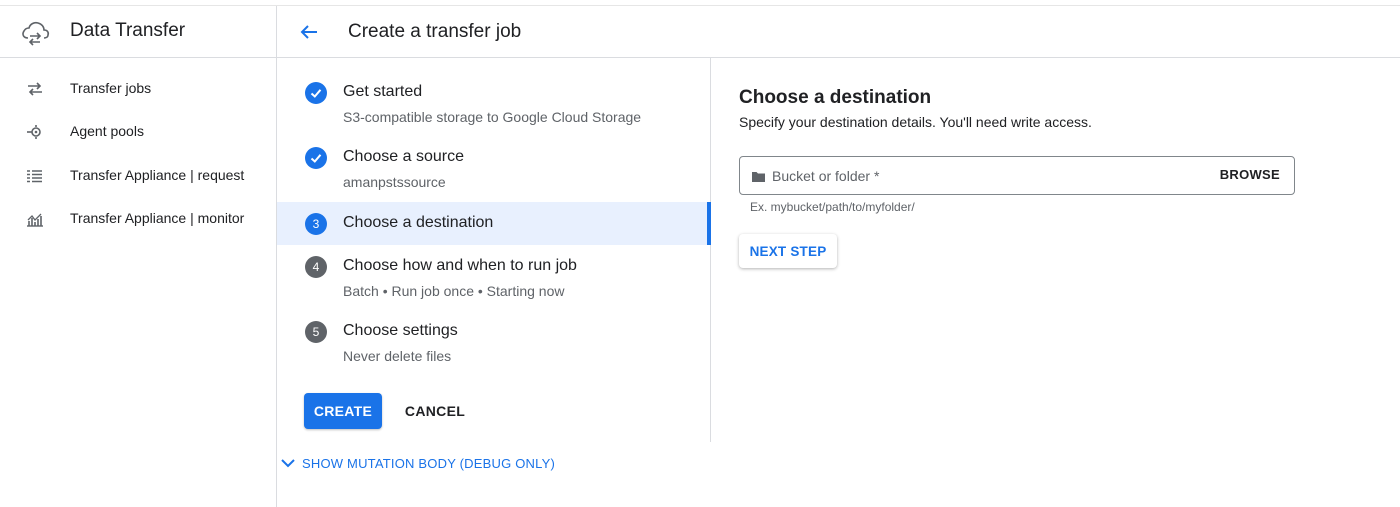 This screenshot has height=507, width=1400. I want to click on debug-toggle: SHOW MUTATION BODY (DEBUG ONLY), so click(417, 463).